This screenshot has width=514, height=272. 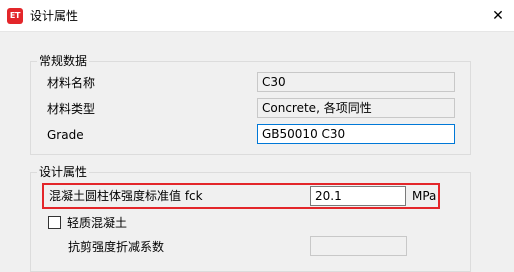 What do you see at coordinates (358, 246) in the screenshot?
I see `shear-reduction-field` at bounding box center [358, 246].